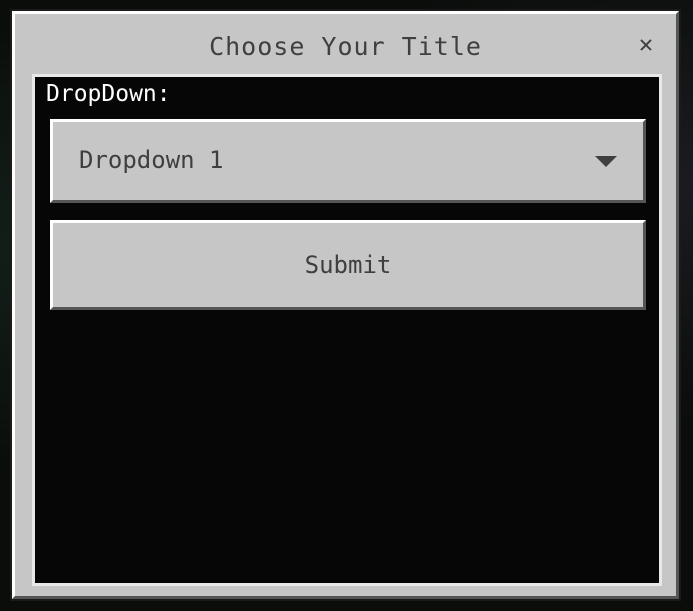  I want to click on dialog-title: Choose Your Title, so click(345, 46).